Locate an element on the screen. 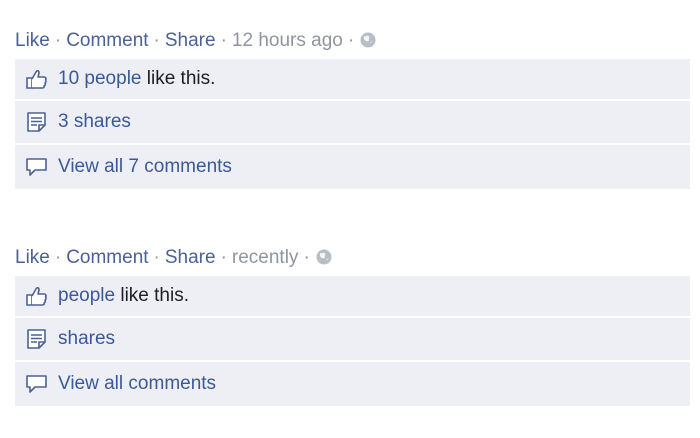 This screenshot has height=438, width=700. comments-row: View all 7 comments is located at coordinates (352, 167).